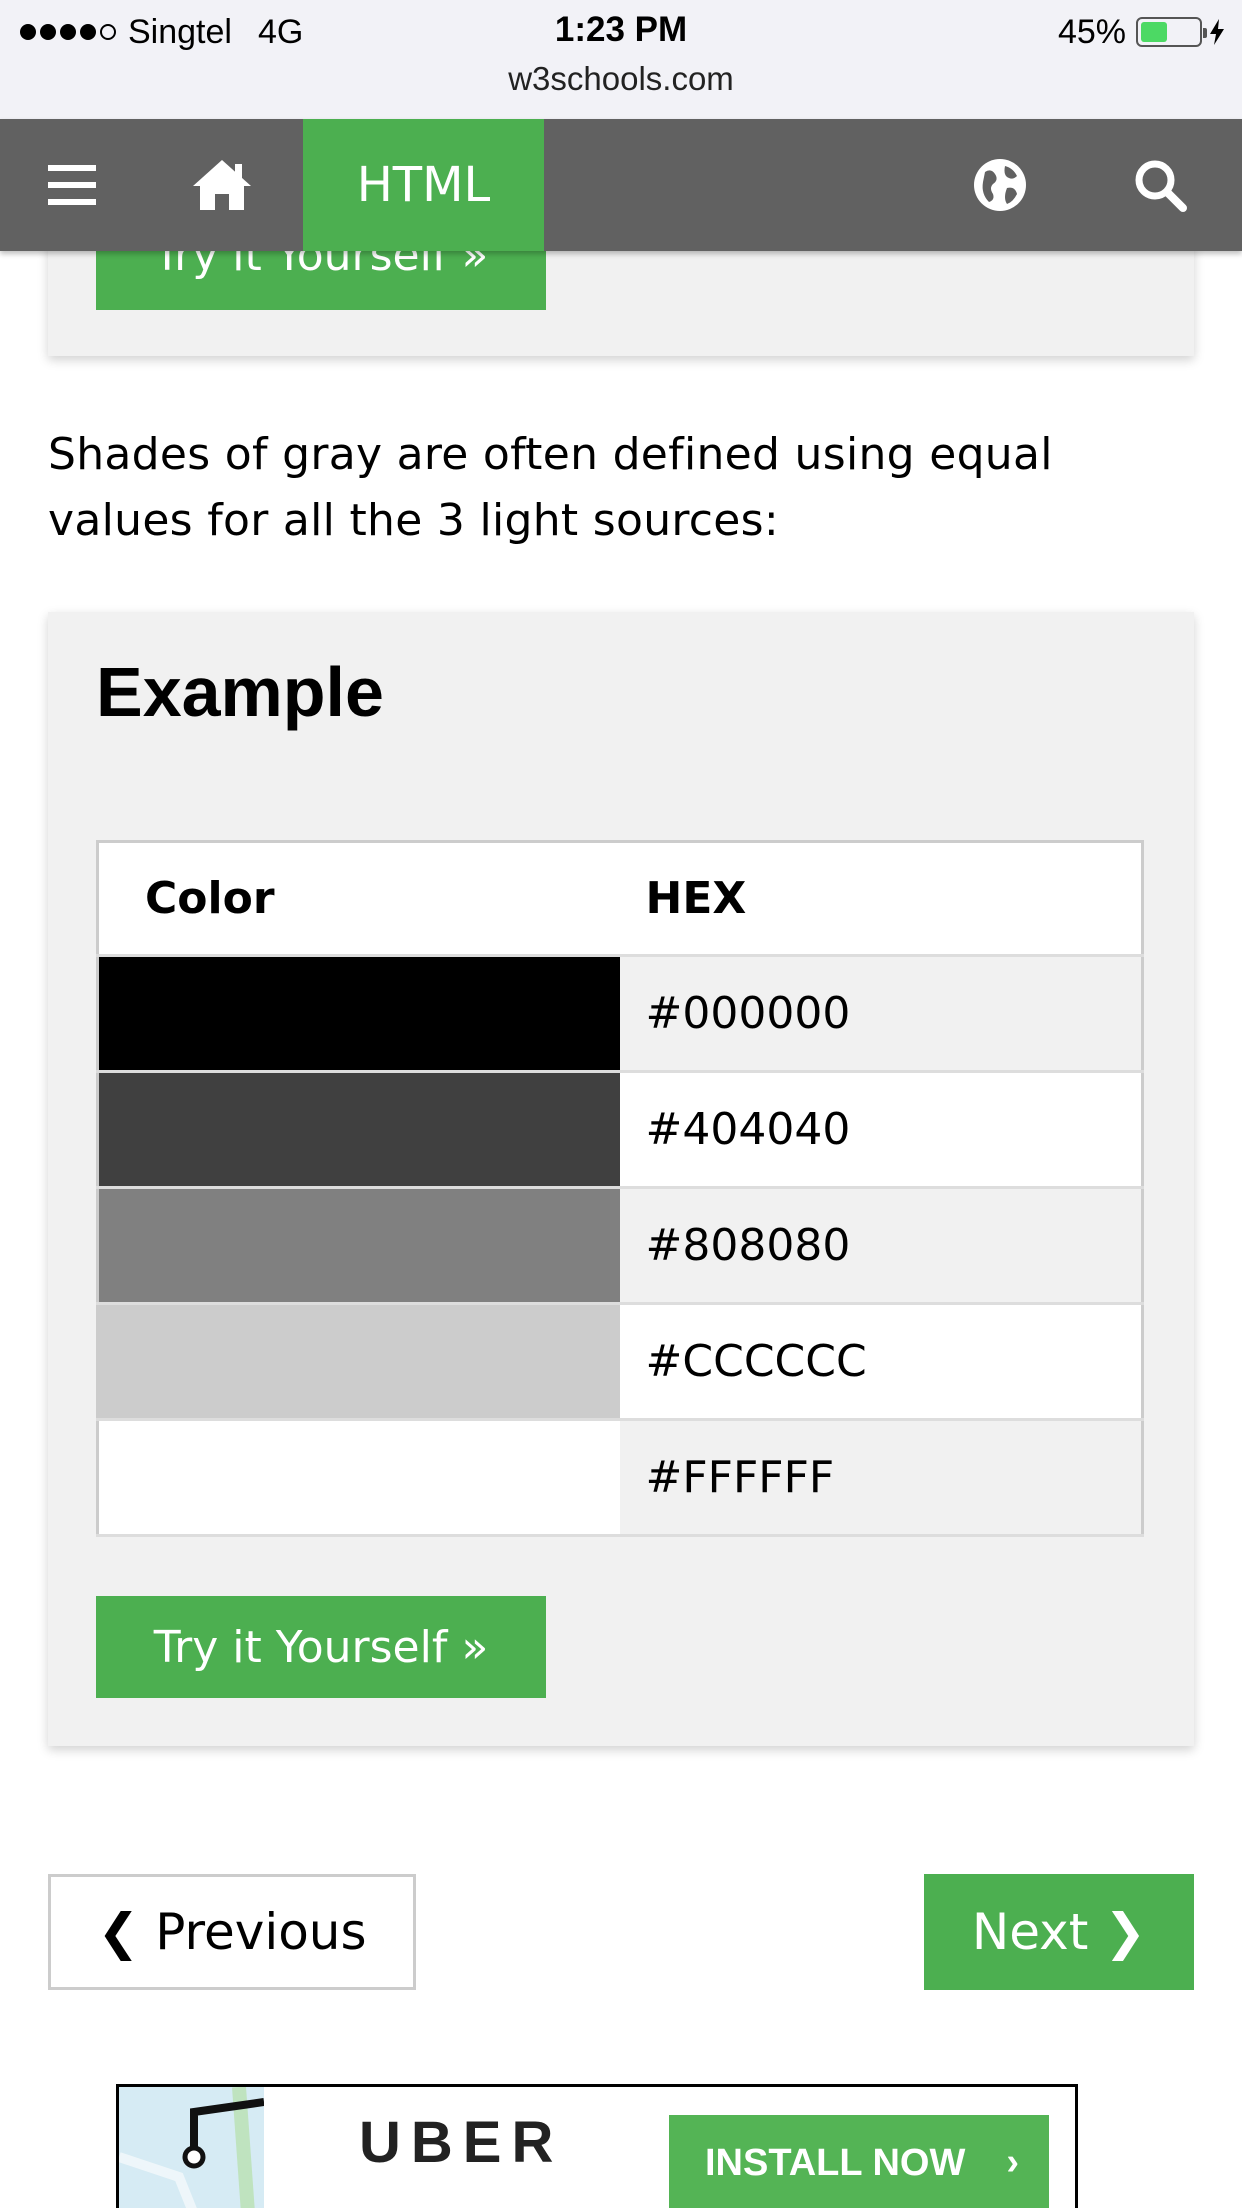 Image resolution: width=1242 pixels, height=2208 pixels. I want to click on home-icon, so click(222, 185).